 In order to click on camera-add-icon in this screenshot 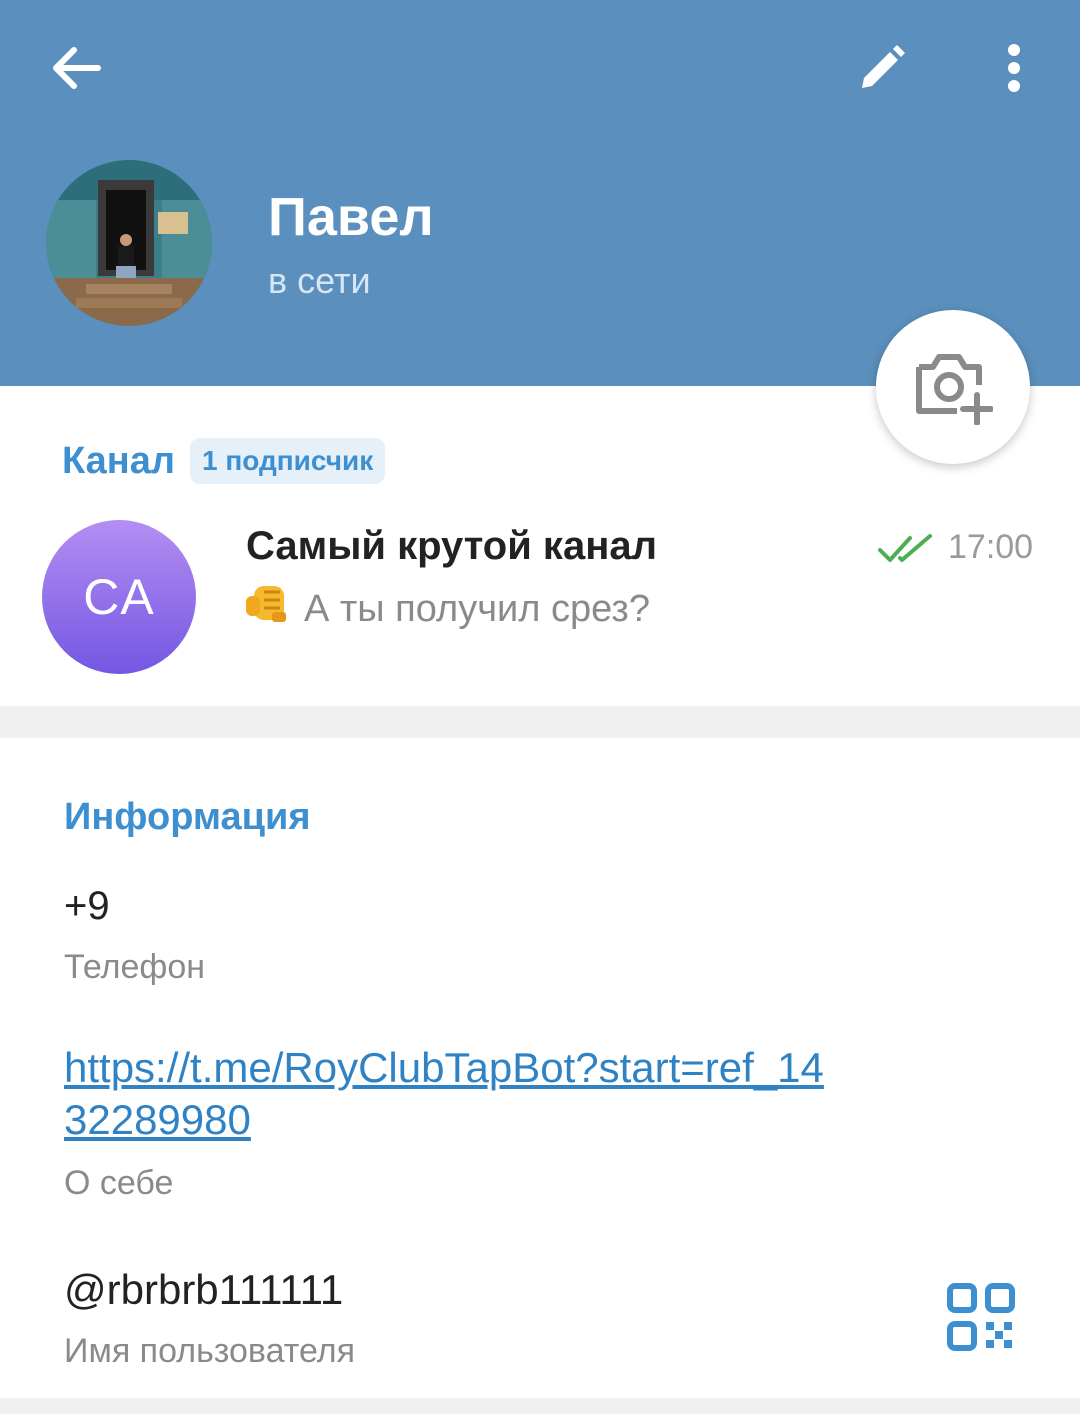, I will do `click(954, 389)`.